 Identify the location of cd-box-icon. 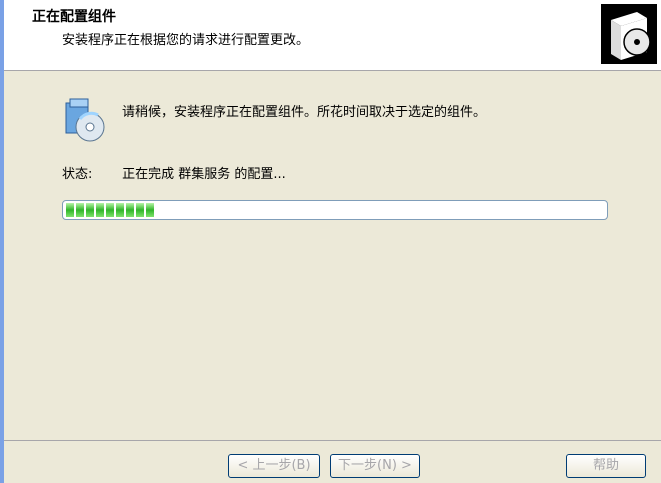
(629, 34).